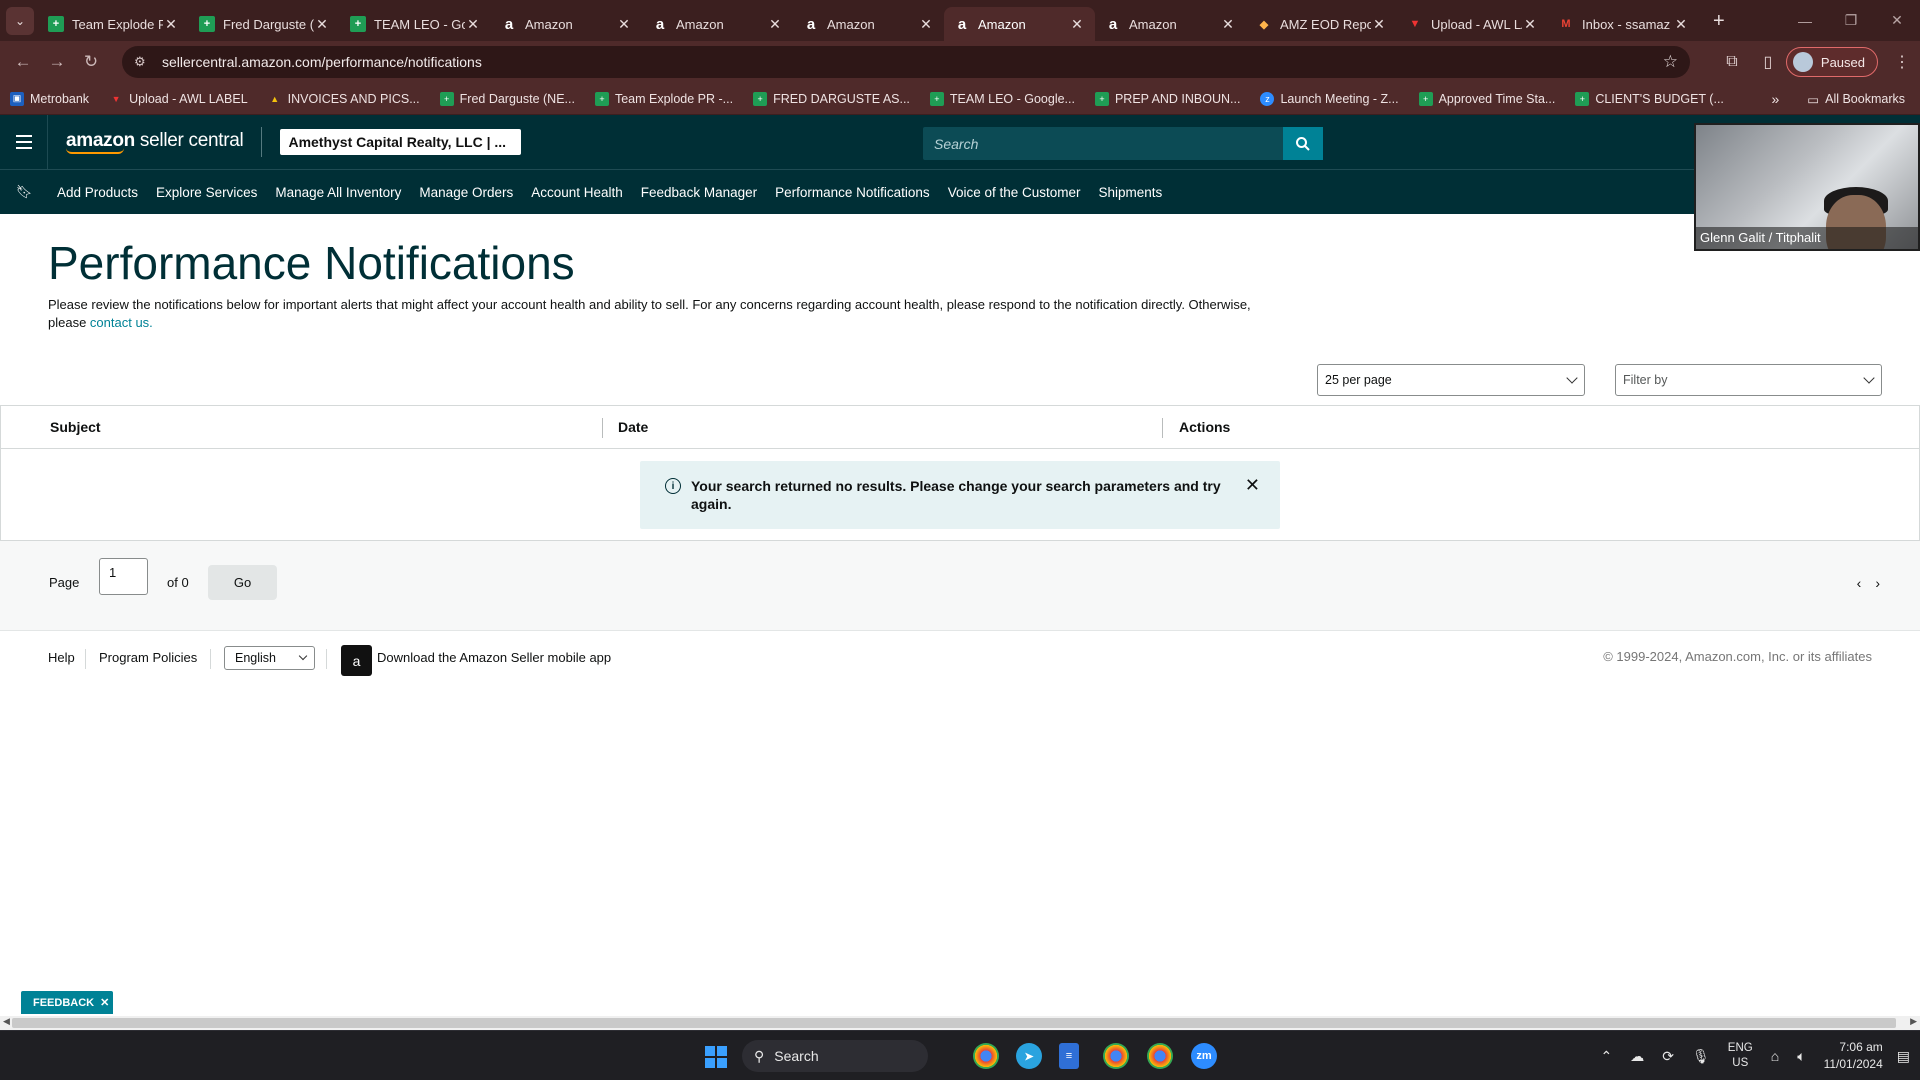 The width and height of the screenshot is (1920, 1080). What do you see at coordinates (1303, 143) in the screenshot?
I see `search-button` at bounding box center [1303, 143].